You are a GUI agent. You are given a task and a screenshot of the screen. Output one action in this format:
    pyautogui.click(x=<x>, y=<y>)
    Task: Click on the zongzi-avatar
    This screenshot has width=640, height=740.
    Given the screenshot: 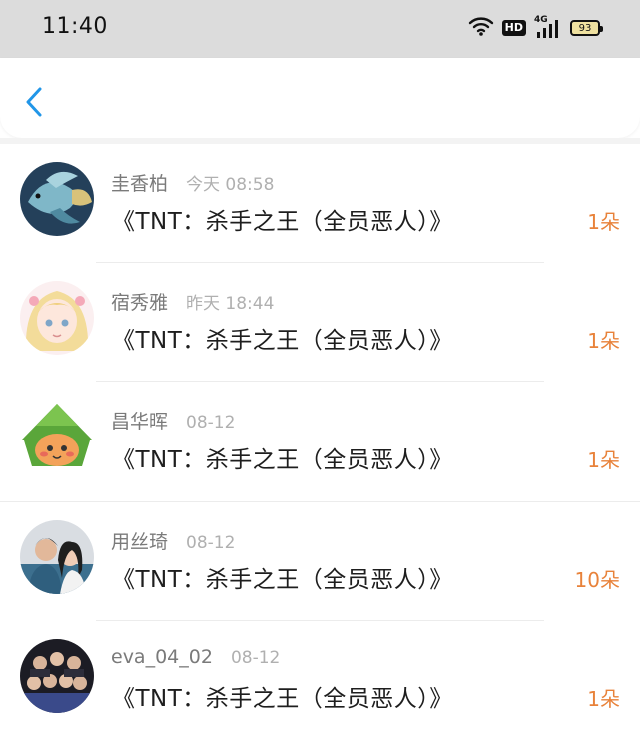 What is the action you would take?
    pyautogui.click(x=57, y=437)
    